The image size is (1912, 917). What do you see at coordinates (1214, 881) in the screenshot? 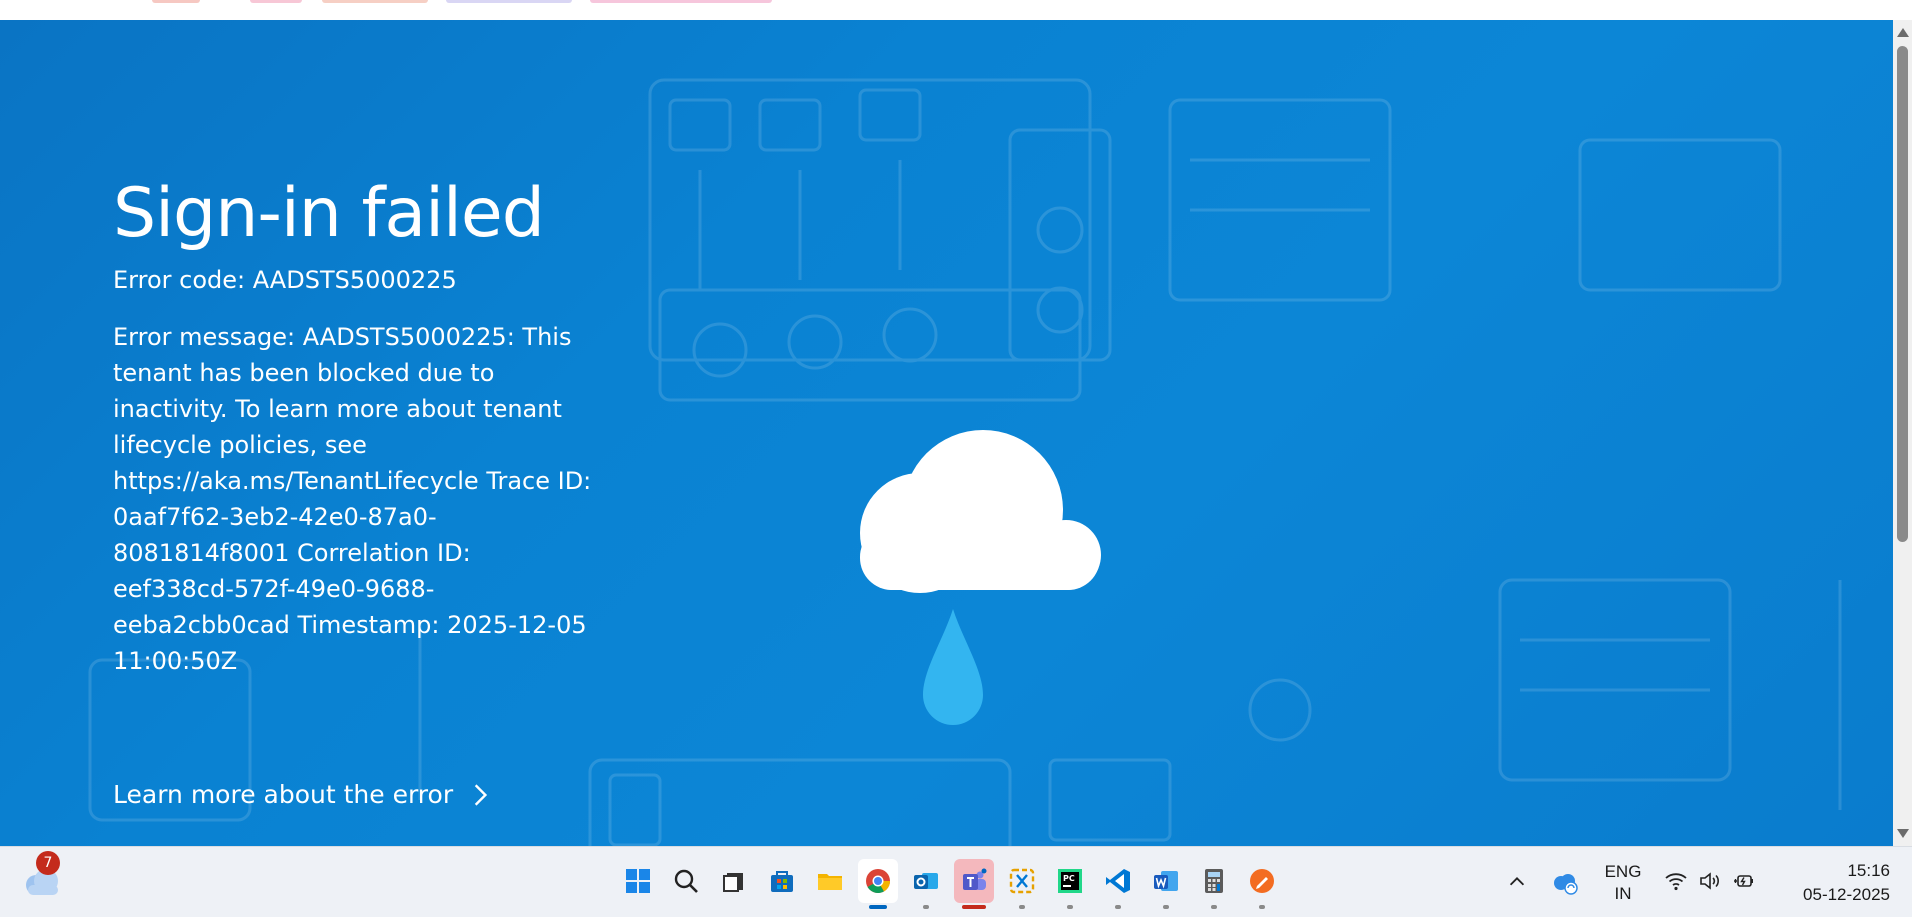
I see `calculator-icon` at bounding box center [1214, 881].